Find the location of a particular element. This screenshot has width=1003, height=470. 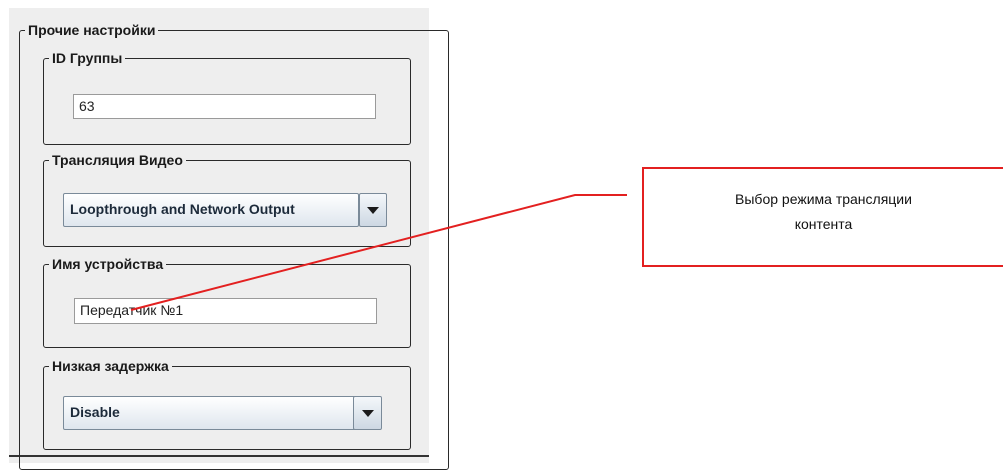

callout-text-line2: контента is located at coordinates (823, 224).